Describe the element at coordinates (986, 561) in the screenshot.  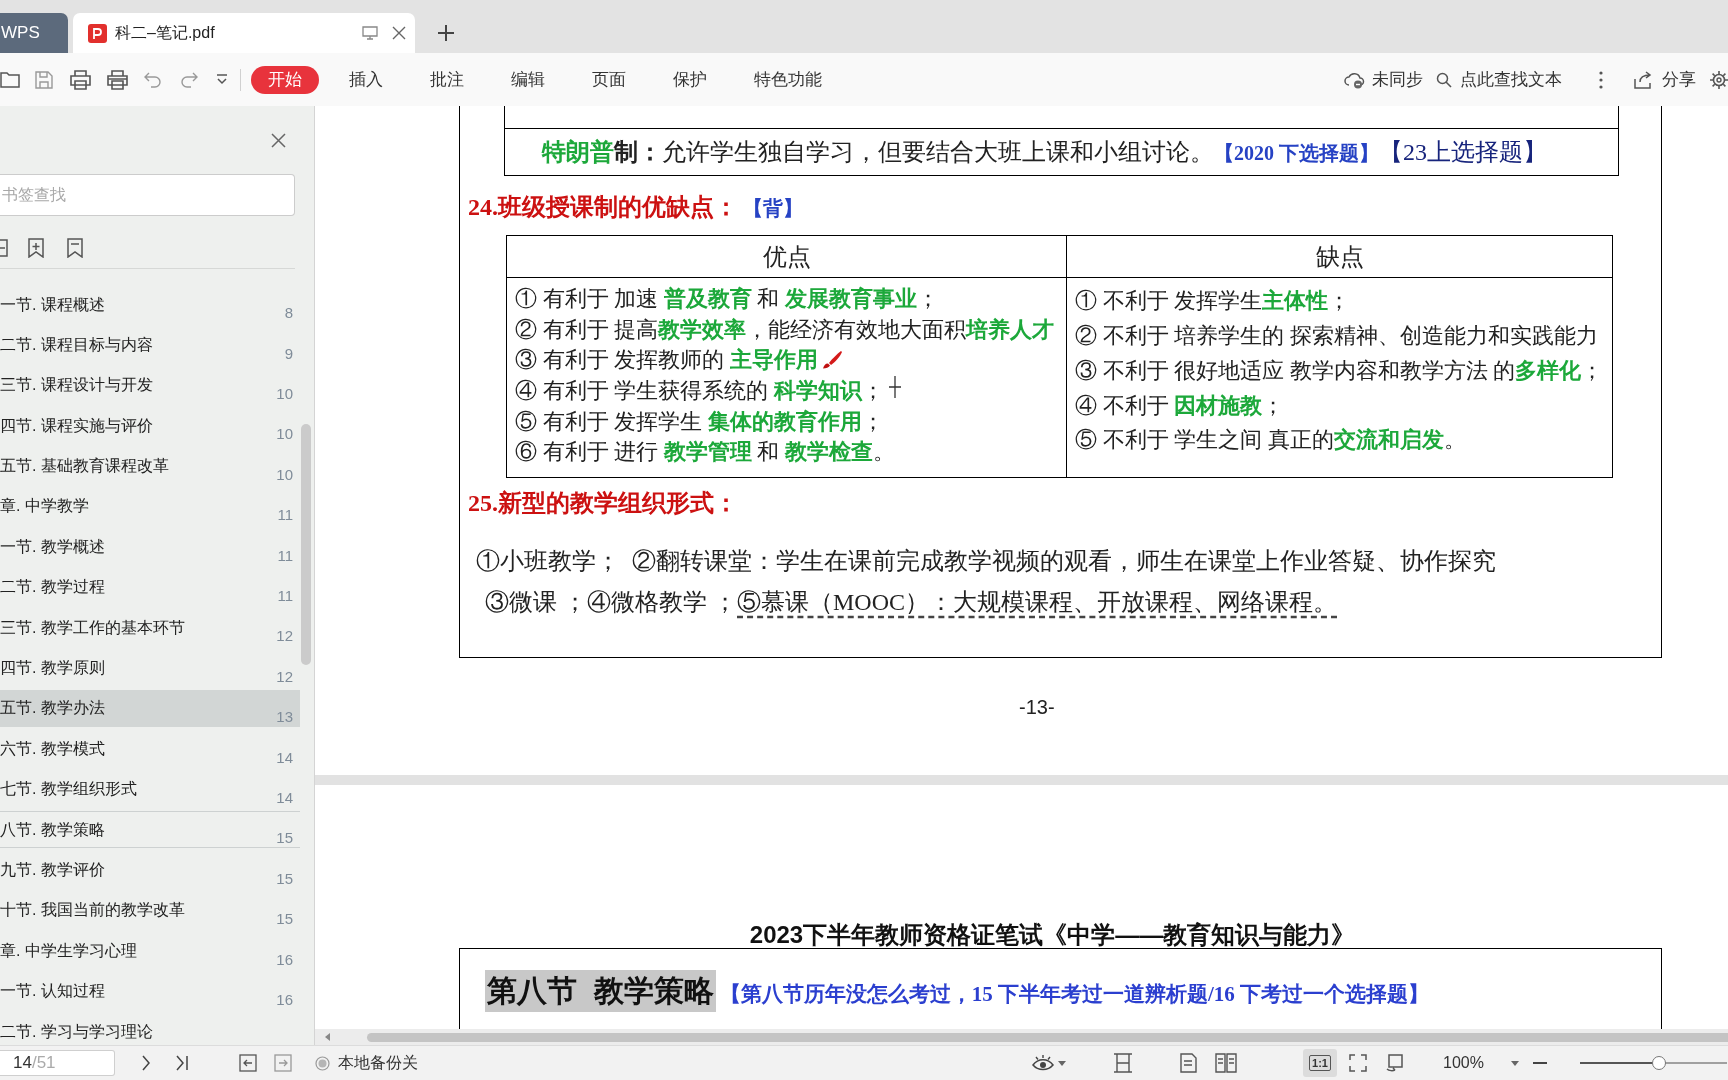
I see `text-line: ①小班教学； ②翻转课堂：学生在课前完成教学视频的观看，师生在课堂上作业答疑、协作探究` at that location.